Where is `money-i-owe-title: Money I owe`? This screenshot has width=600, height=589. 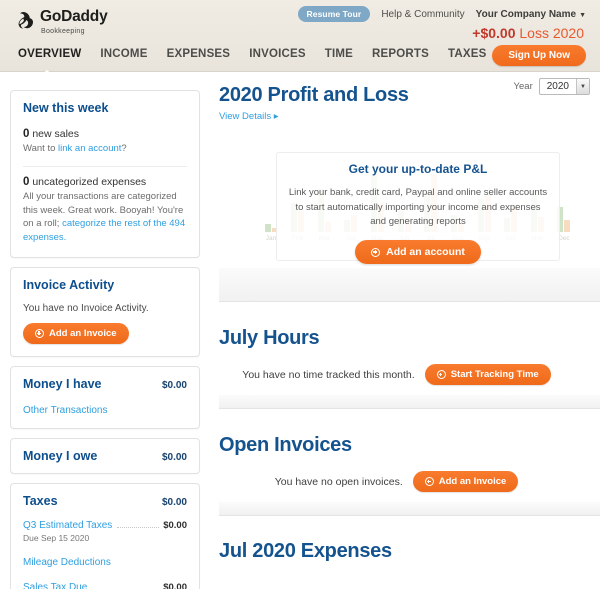 money-i-owe-title: Money I owe is located at coordinates (60, 455).